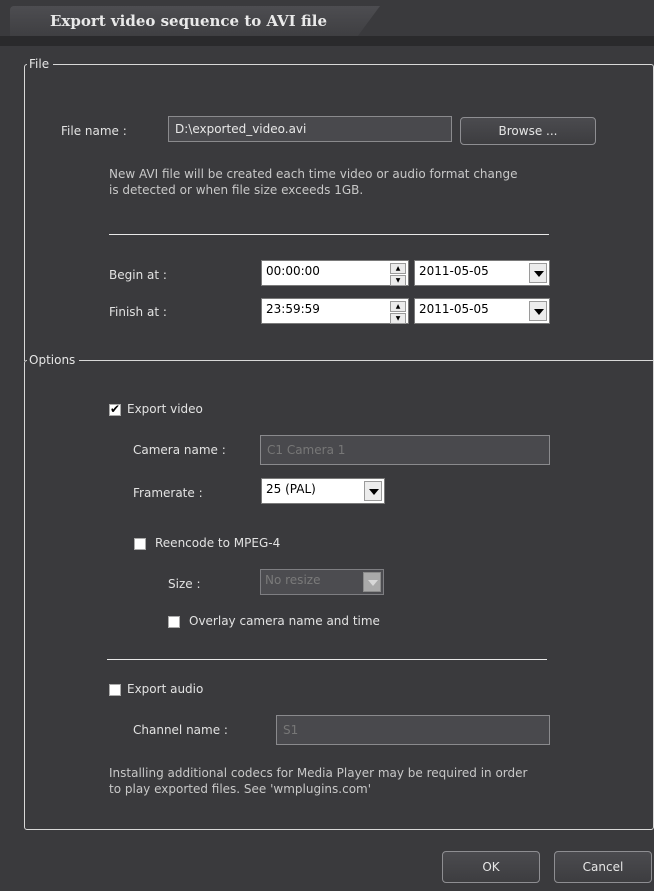 The height and width of the screenshot is (891, 654). I want to click on options-separator, so click(327, 659).